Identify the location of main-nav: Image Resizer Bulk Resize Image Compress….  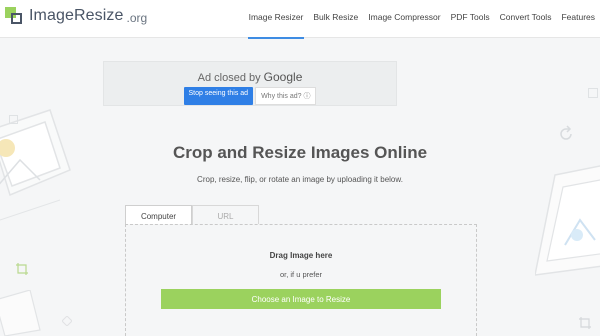
(422, 19).